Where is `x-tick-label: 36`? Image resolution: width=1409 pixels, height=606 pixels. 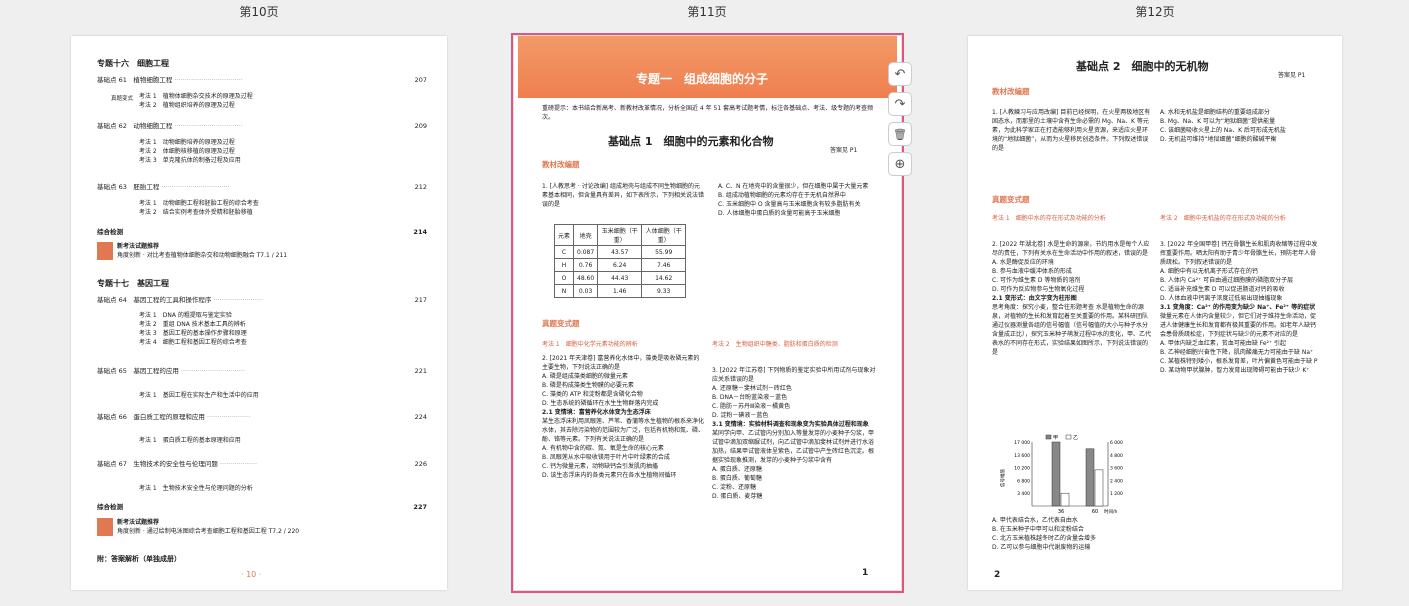 x-tick-label: 36 is located at coordinates (1061, 512).